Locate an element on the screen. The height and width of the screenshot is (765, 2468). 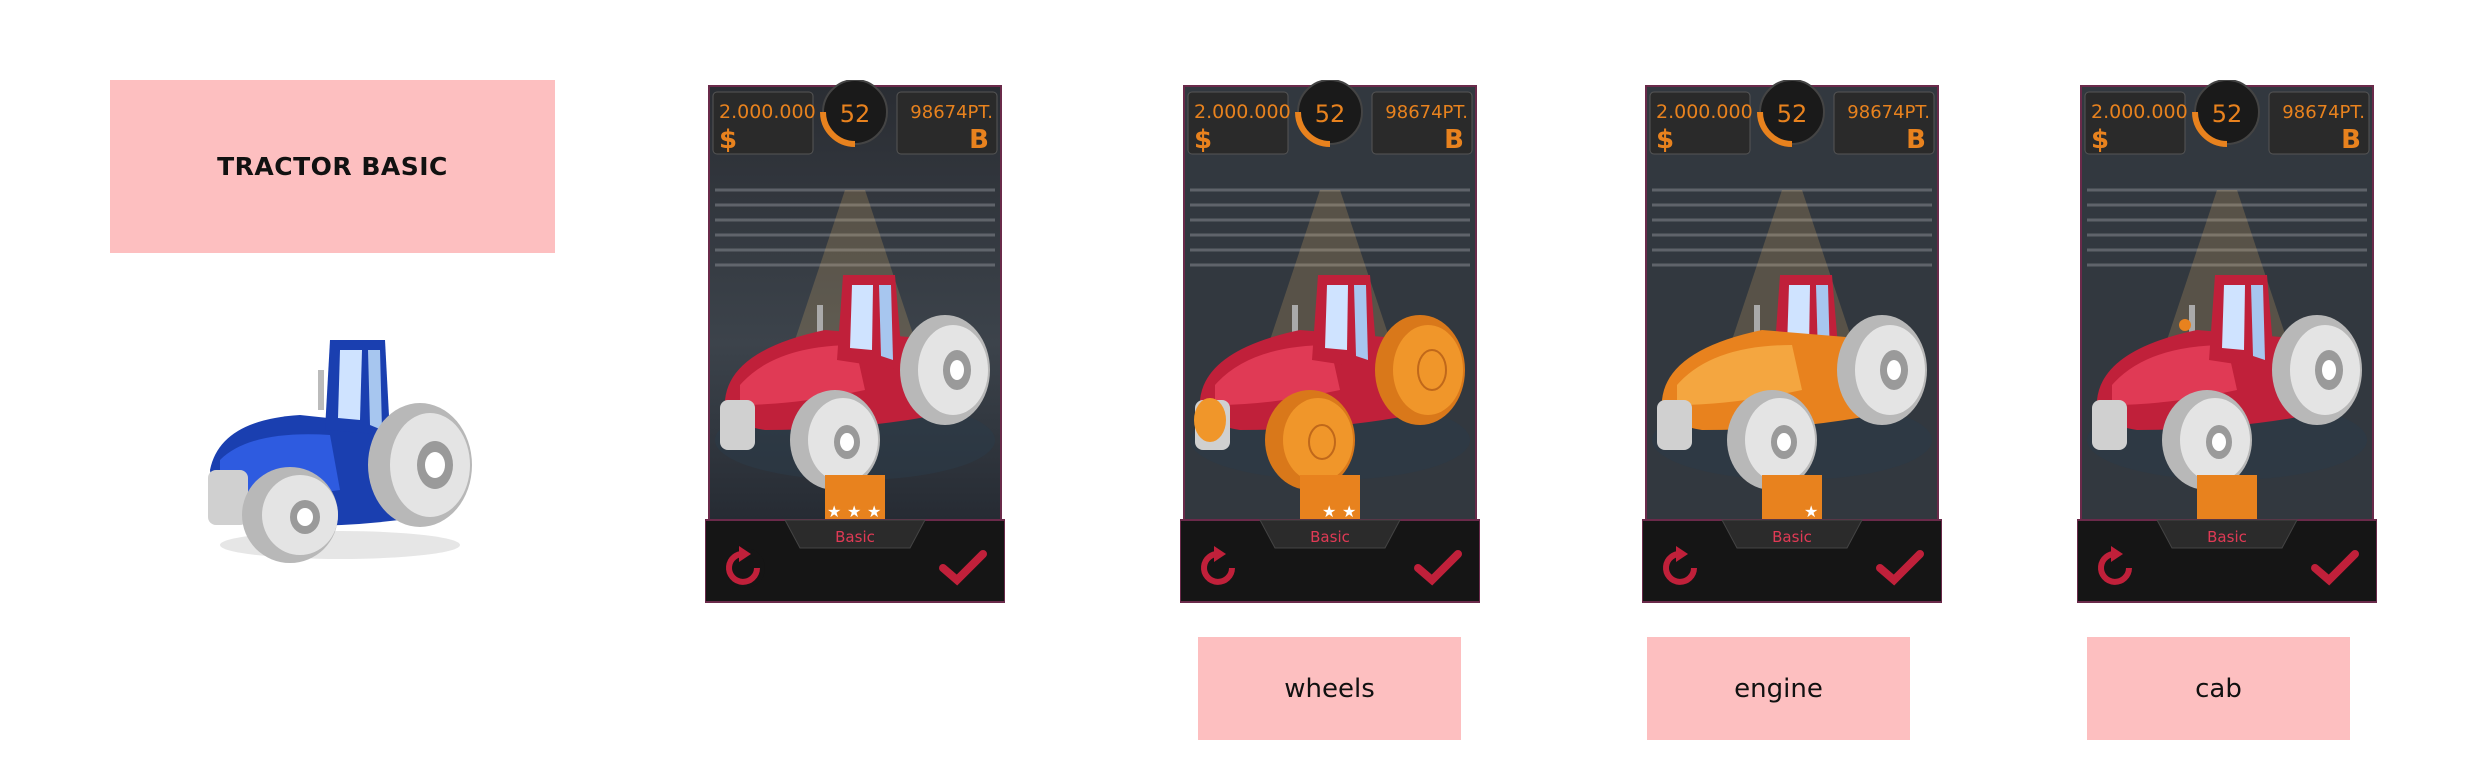
tractor-card-1: 2.000.000 $ 52 98674PT. B Basic ★ ★ ★ is located at coordinates (855, 342).